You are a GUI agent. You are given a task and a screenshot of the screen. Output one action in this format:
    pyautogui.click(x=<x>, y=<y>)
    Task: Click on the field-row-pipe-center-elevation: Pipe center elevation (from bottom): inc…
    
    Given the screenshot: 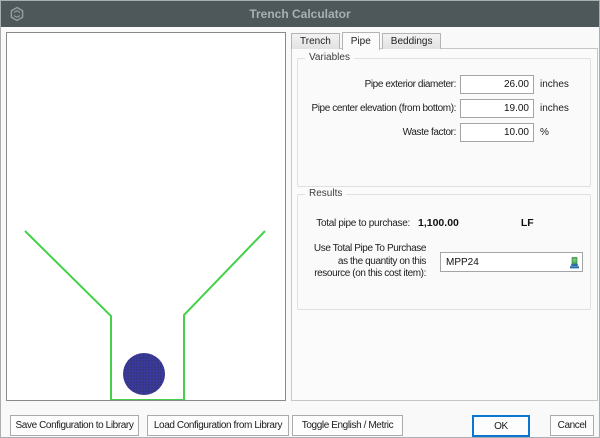 What is the action you would take?
    pyautogui.click(x=444, y=108)
    